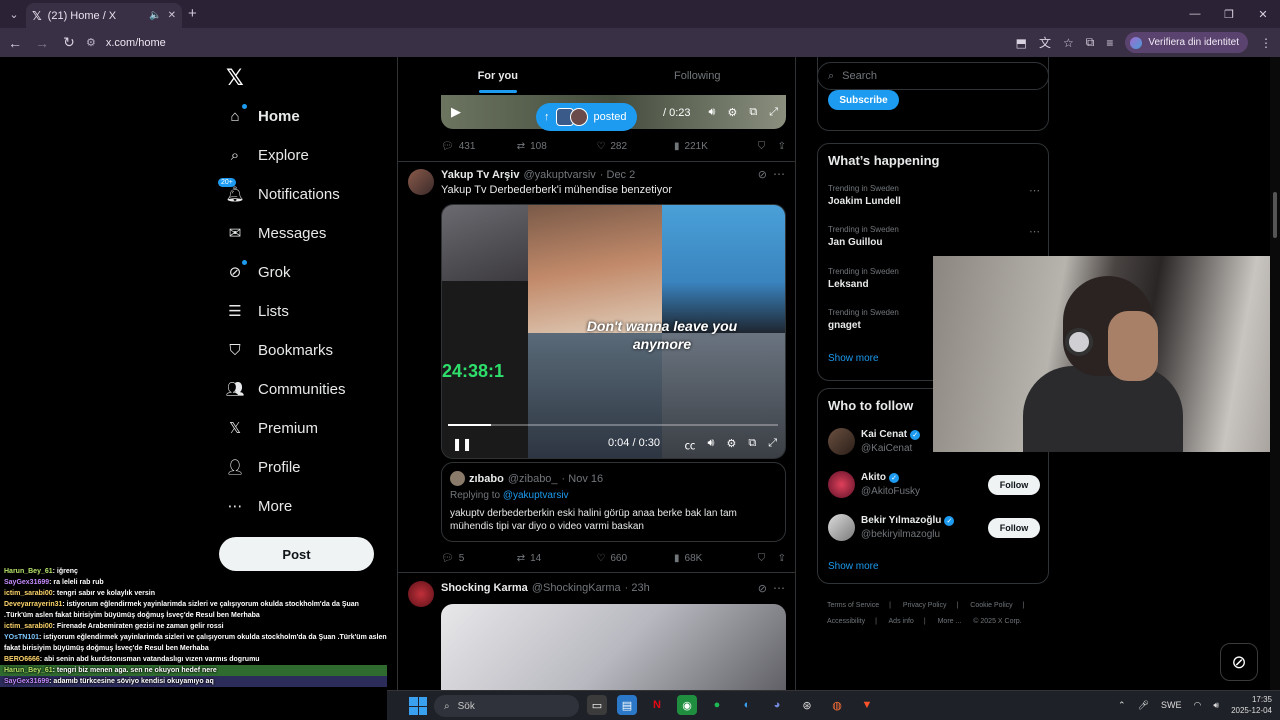  I want to click on netflix-icon: N, so click(657, 705).